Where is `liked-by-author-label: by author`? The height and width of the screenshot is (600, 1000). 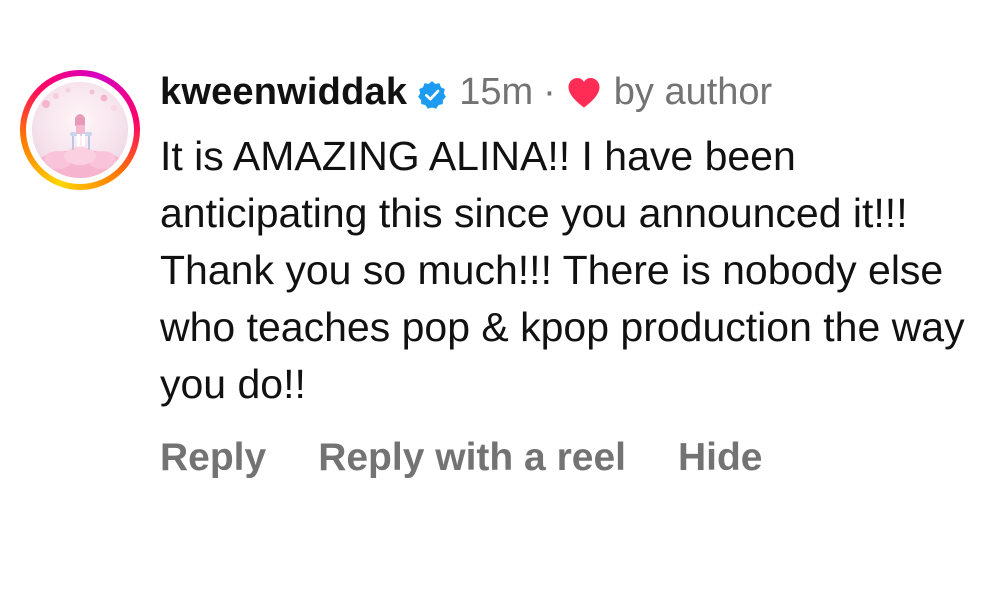 liked-by-author-label: by author is located at coordinates (693, 91).